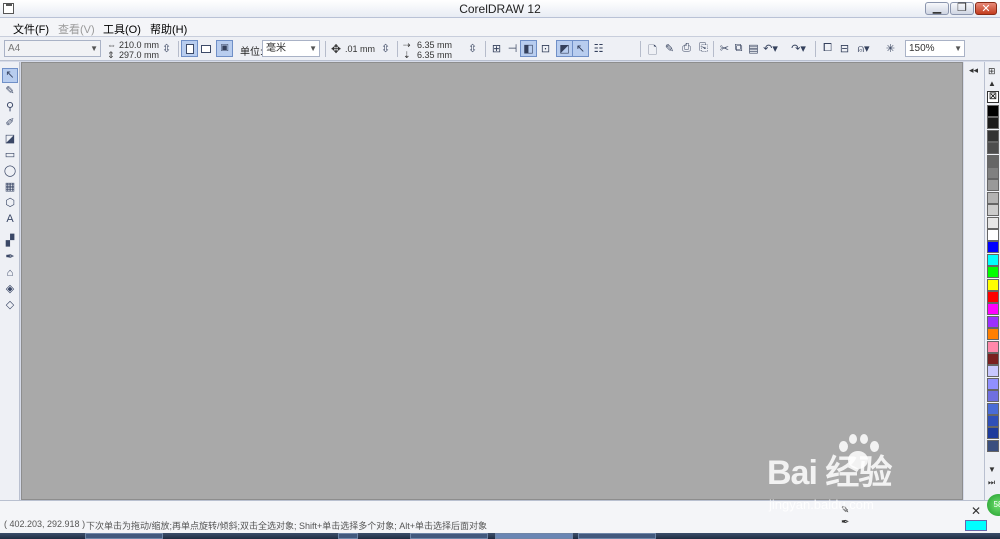 This screenshot has height=539, width=1000. What do you see at coordinates (10, 219) in the screenshot?
I see `text-tool: A` at bounding box center [10, 219].